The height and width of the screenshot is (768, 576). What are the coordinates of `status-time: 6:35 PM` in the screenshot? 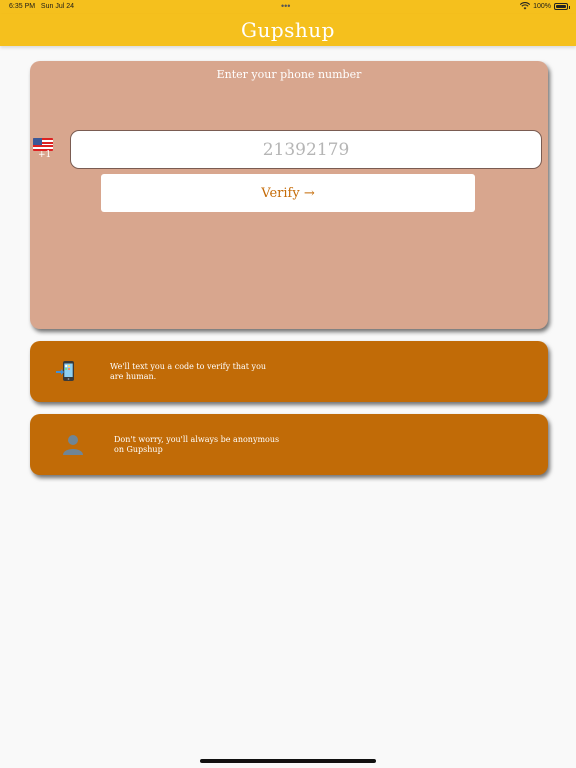 It's located at (22, 6).